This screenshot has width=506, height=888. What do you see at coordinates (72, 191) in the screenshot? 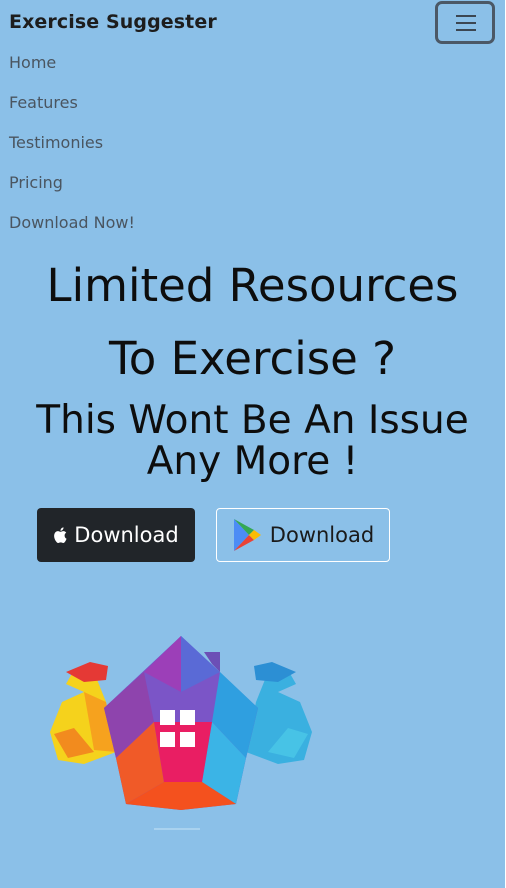
I see `nav-link-pricing: Pricing` at bounding box center [72, 191].